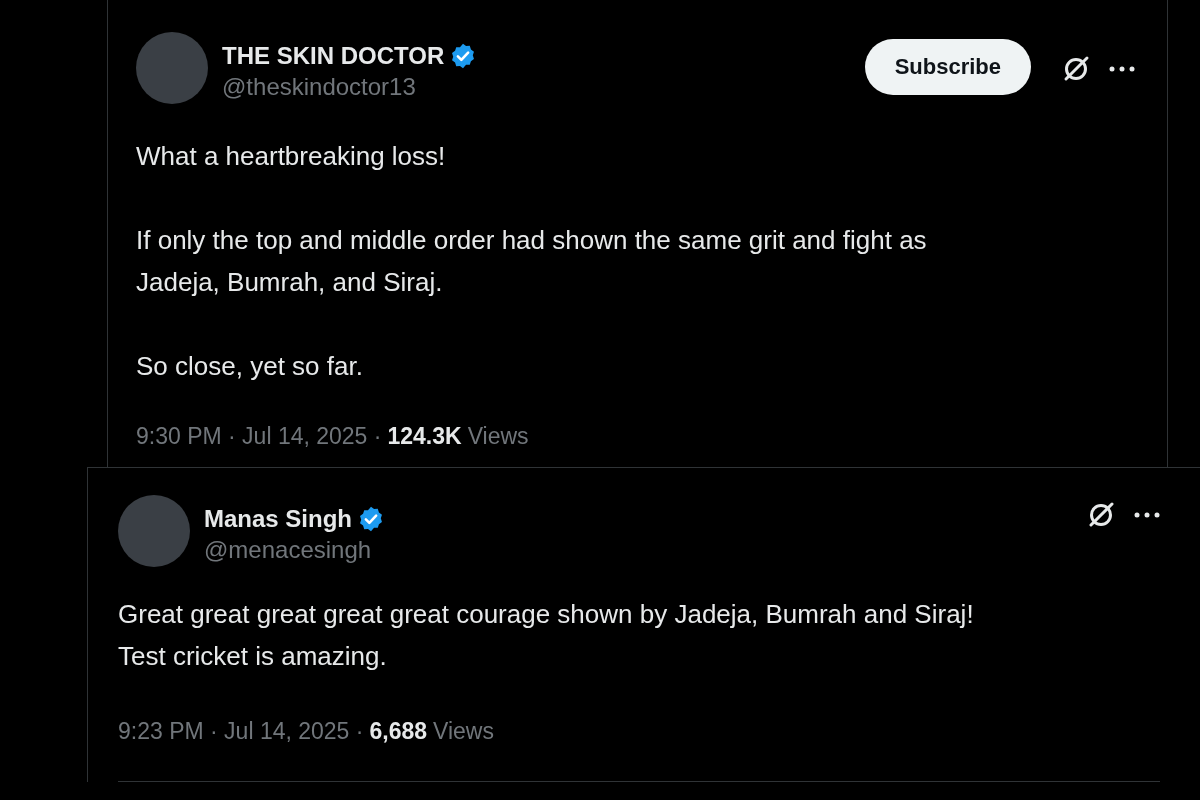 This screenshot has height=800, width=1200. I want to click on author-name: Manas Singh, so click(278, 519).